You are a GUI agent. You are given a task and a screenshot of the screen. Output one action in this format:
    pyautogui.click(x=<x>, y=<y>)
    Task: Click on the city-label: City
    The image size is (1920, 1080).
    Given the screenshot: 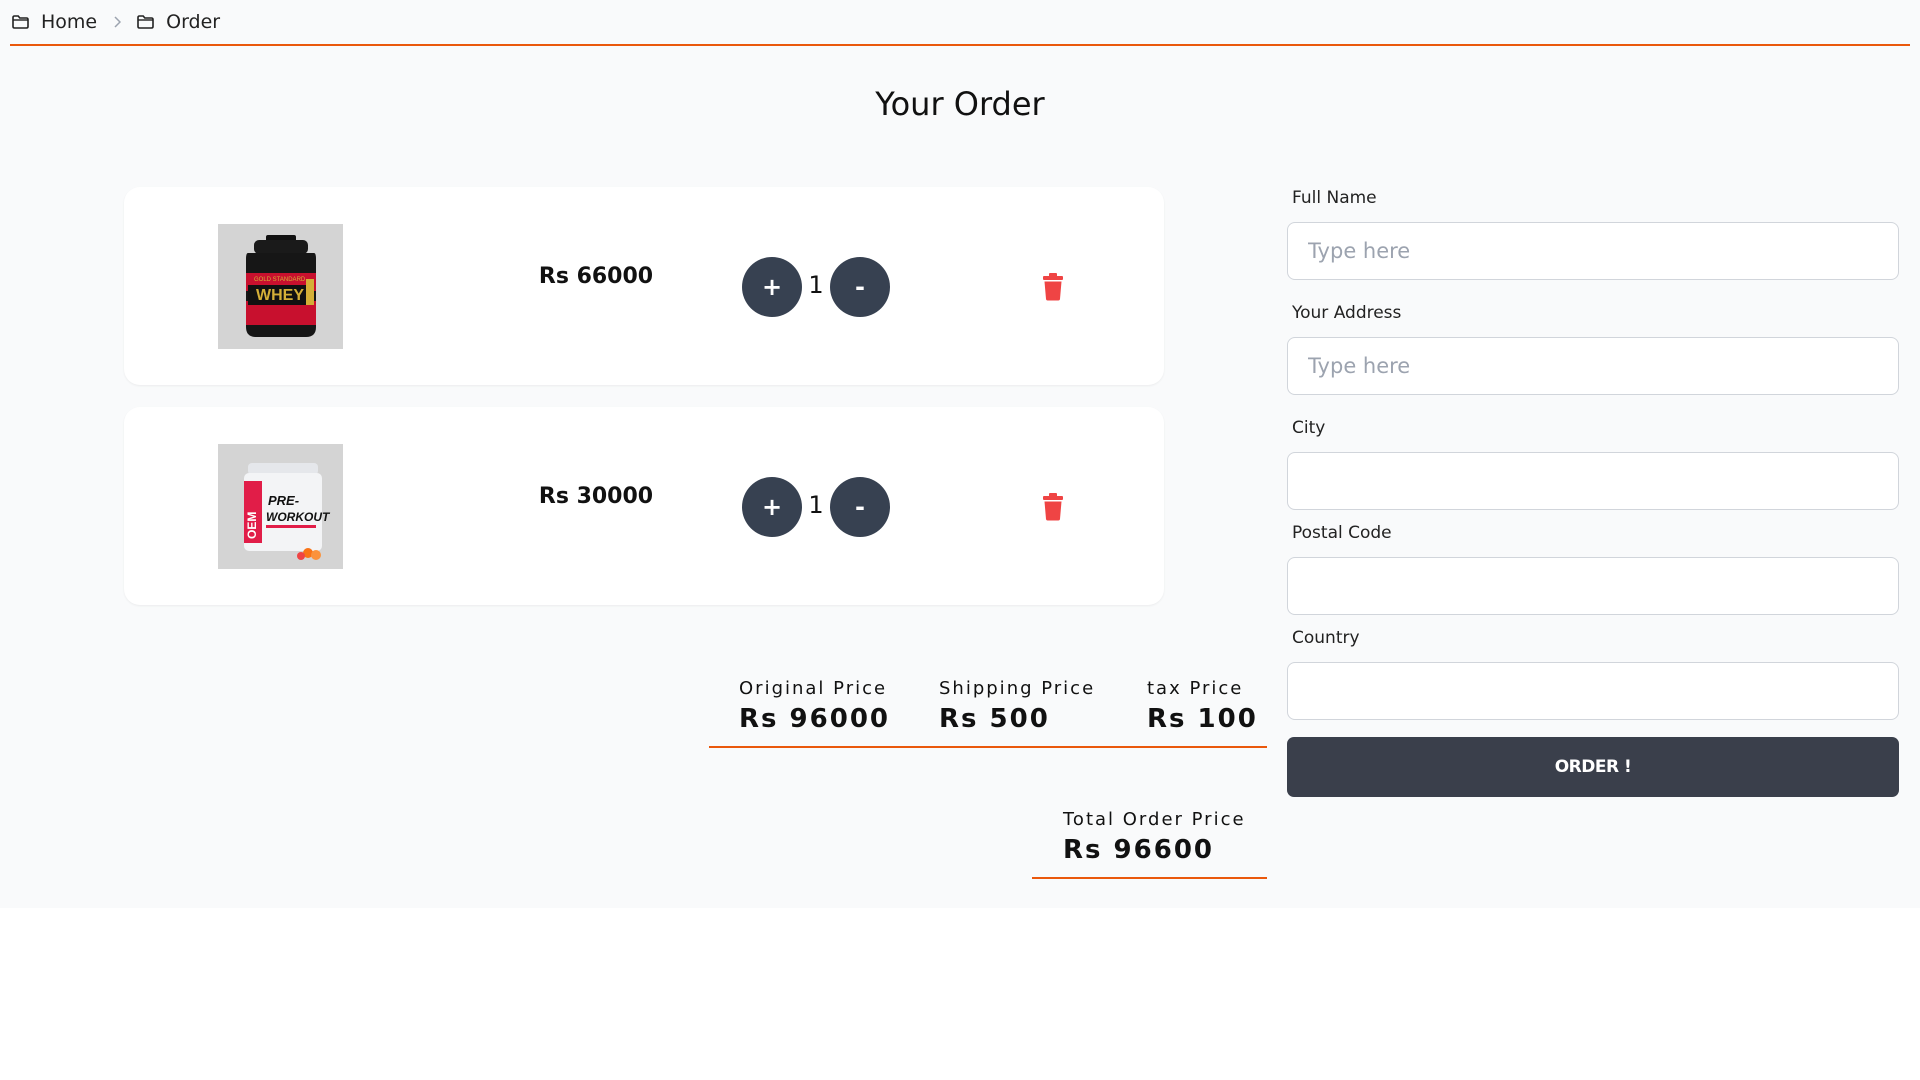 What is the action you would take?
    pyautogui.click(x=1309, y=428)
    